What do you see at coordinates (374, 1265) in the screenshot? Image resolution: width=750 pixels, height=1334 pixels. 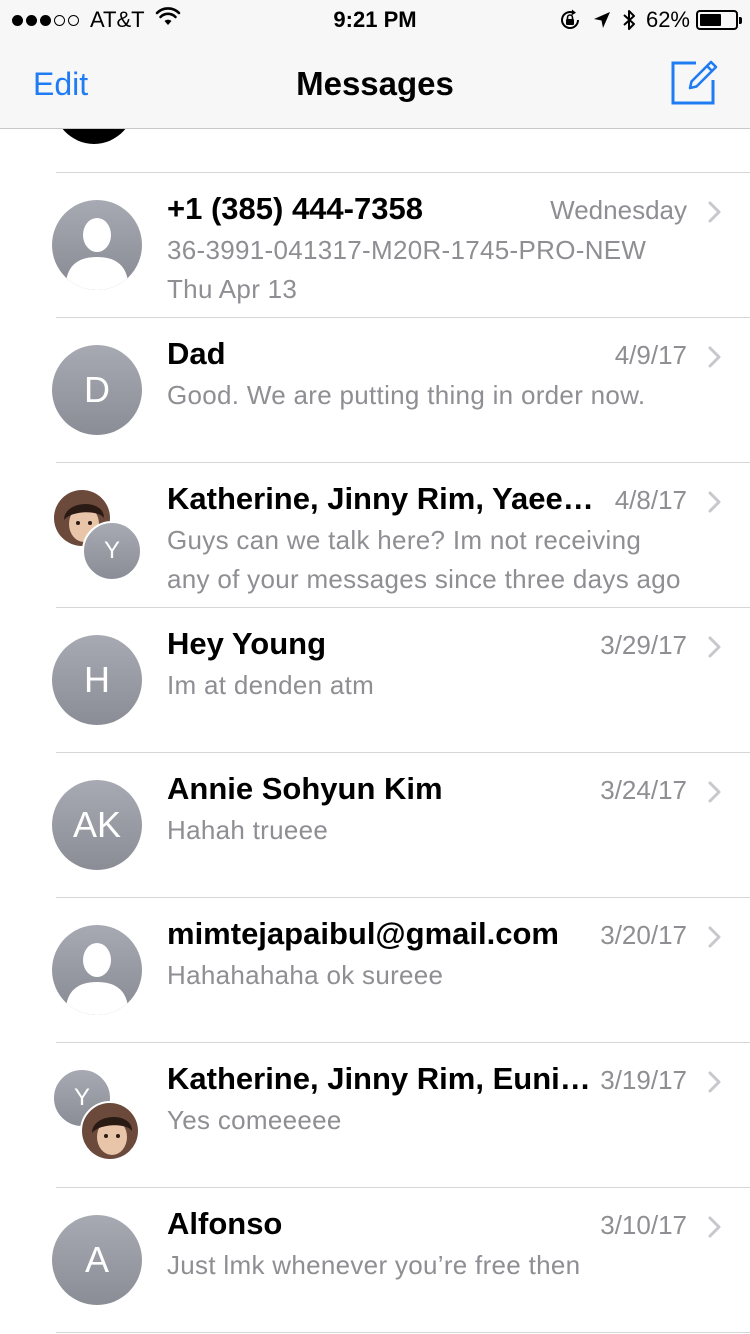 I see `preview-line: Just lmk whenever you’re free then` at bounding box center [374, 1265].